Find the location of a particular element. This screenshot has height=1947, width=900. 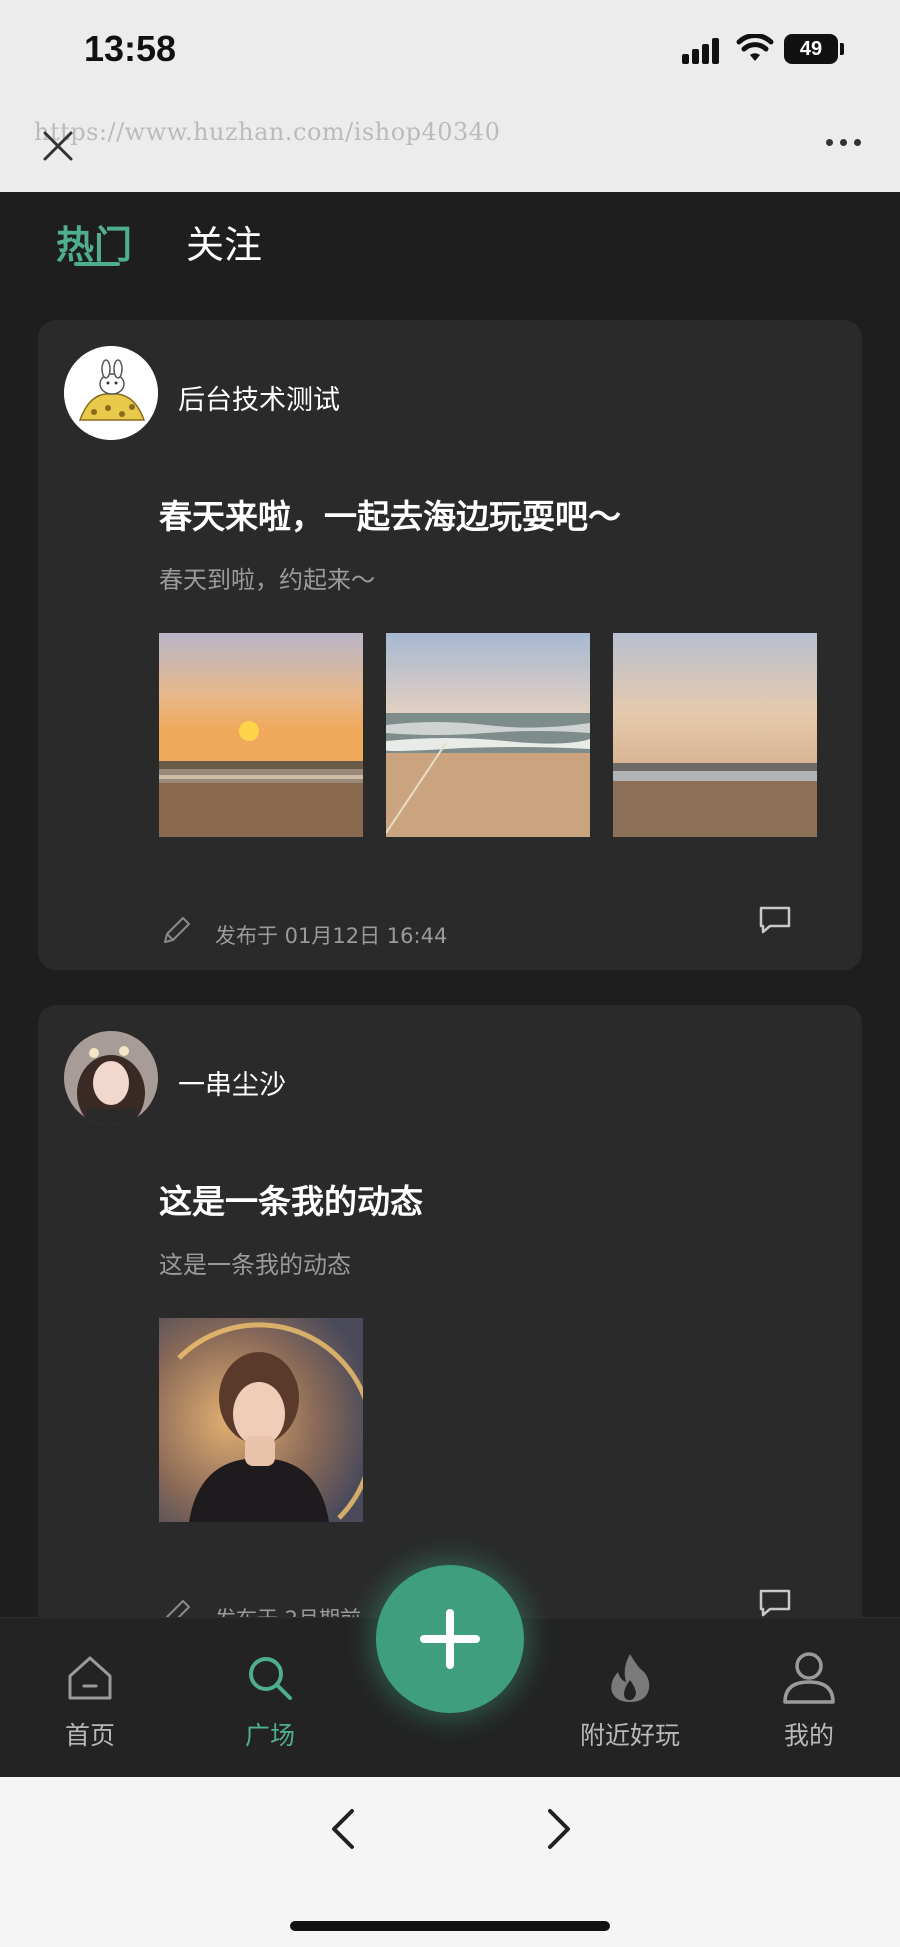

user-icon is located at coordinates (809, 1678).